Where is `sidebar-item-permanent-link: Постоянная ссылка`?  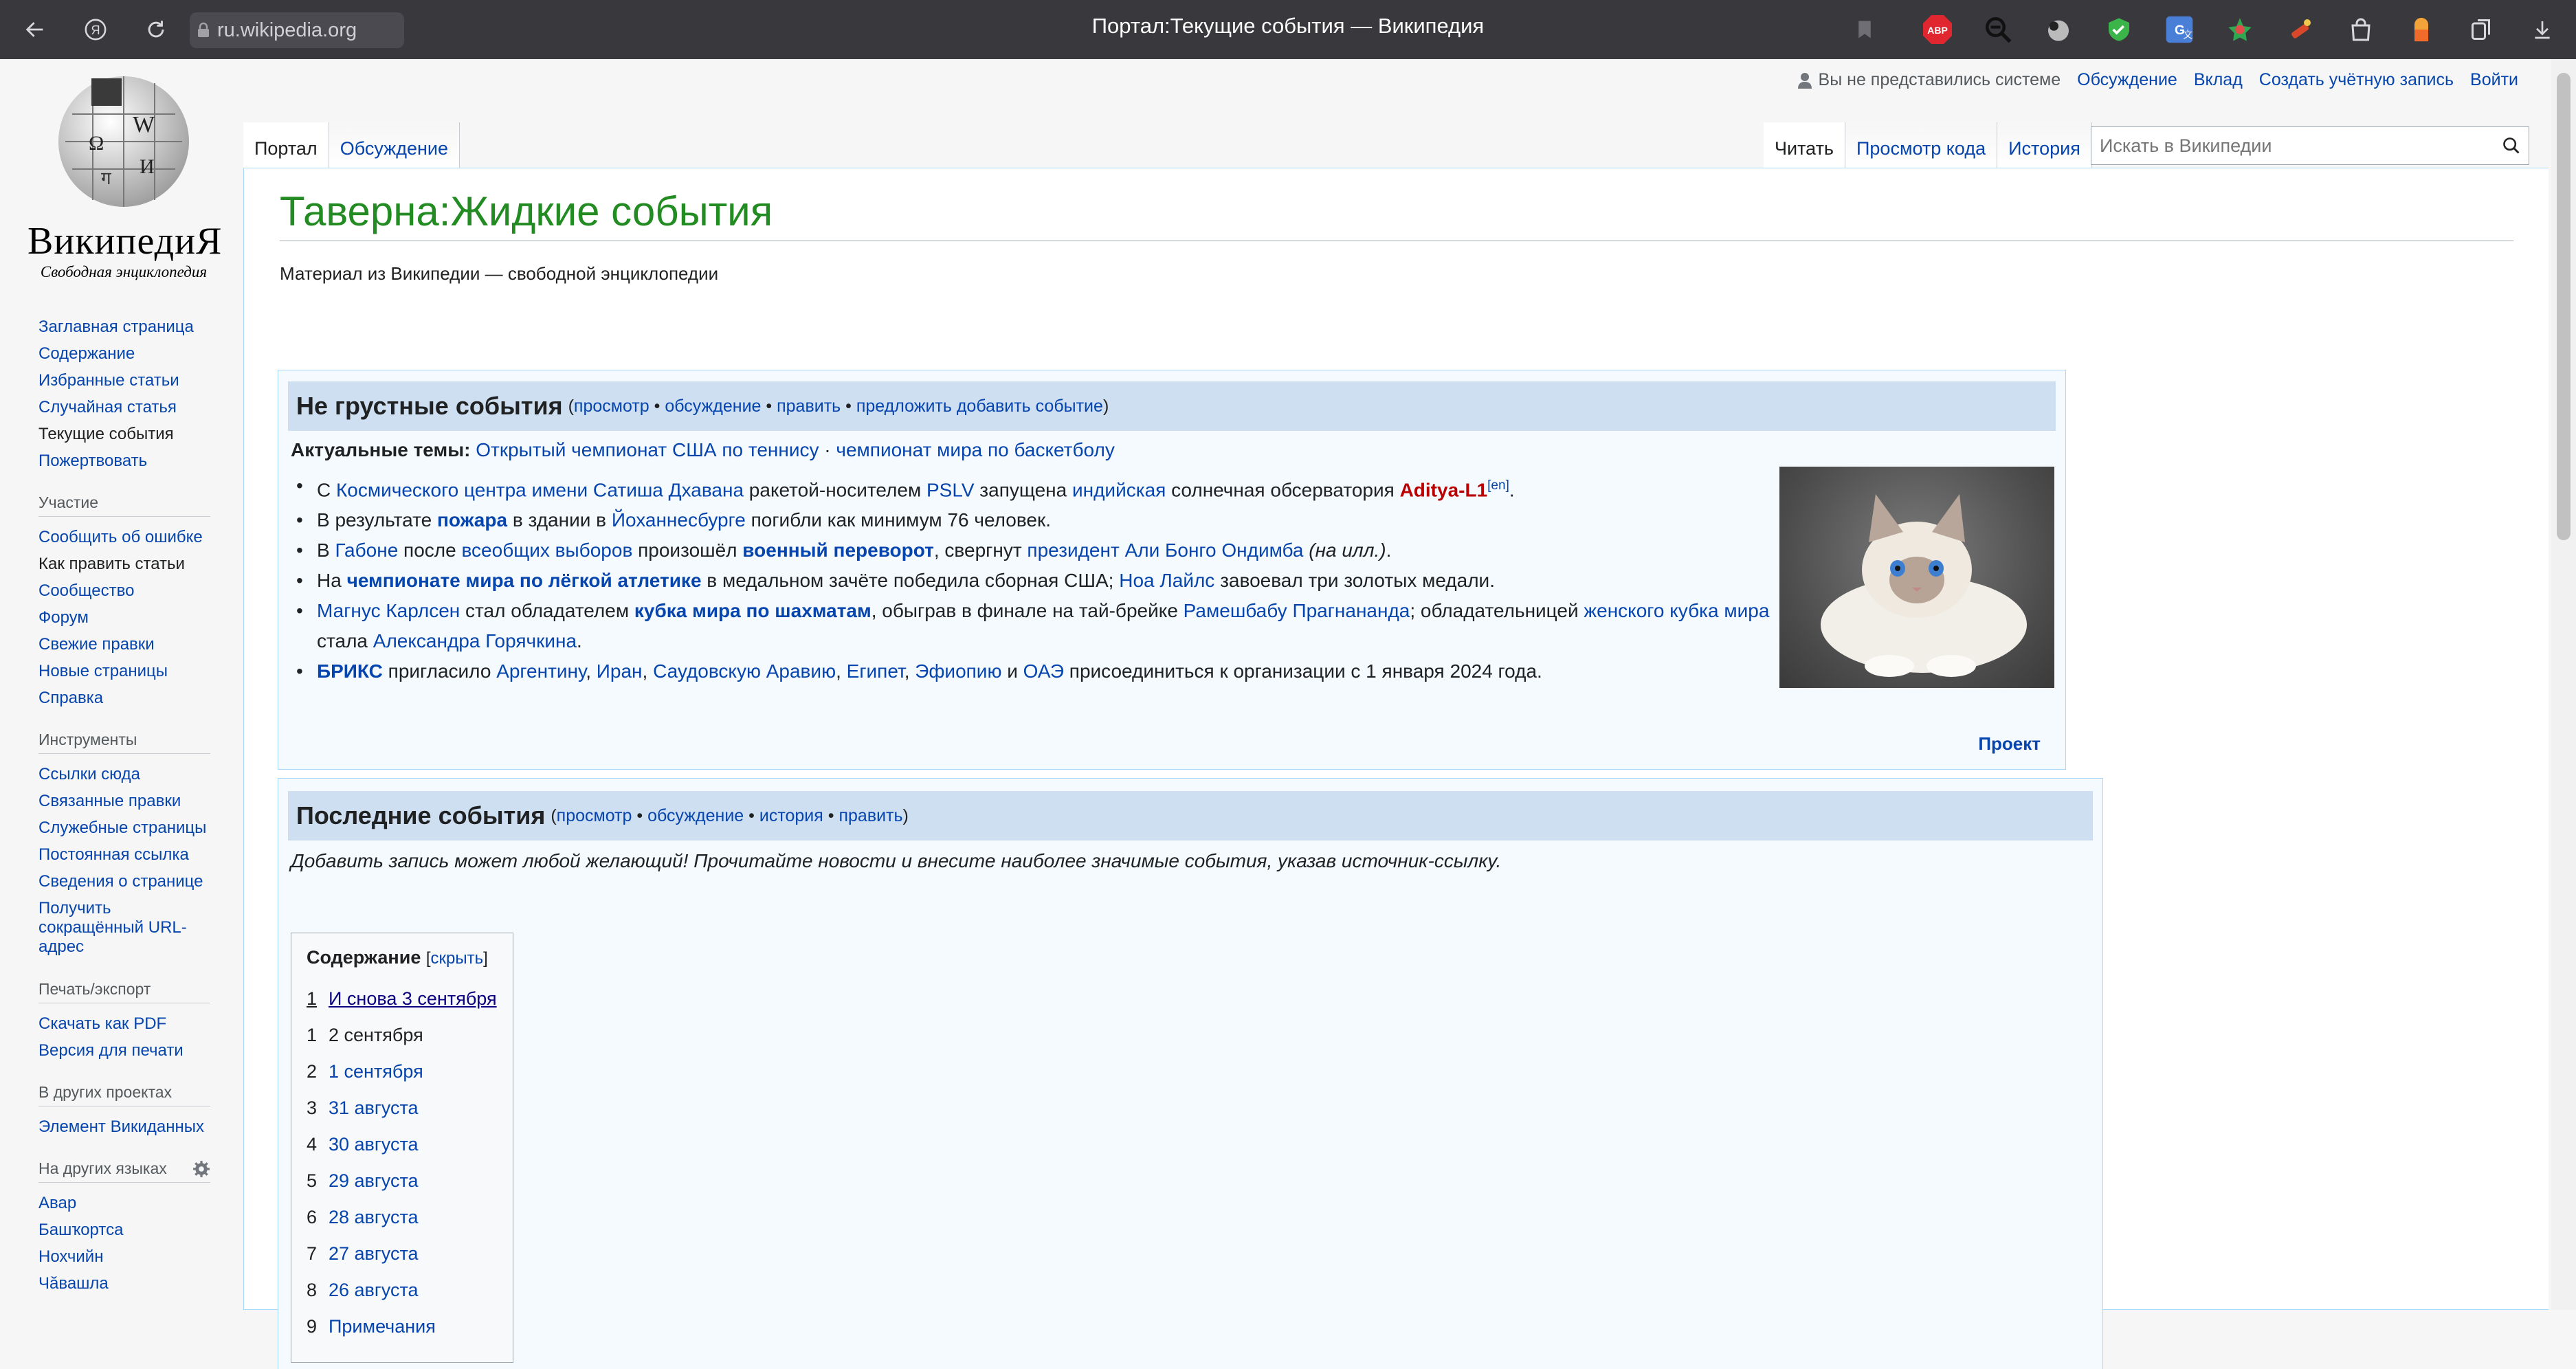 sidebar-item-permanent-link: Постоянная ссылка is located at coordinates (113, 854).